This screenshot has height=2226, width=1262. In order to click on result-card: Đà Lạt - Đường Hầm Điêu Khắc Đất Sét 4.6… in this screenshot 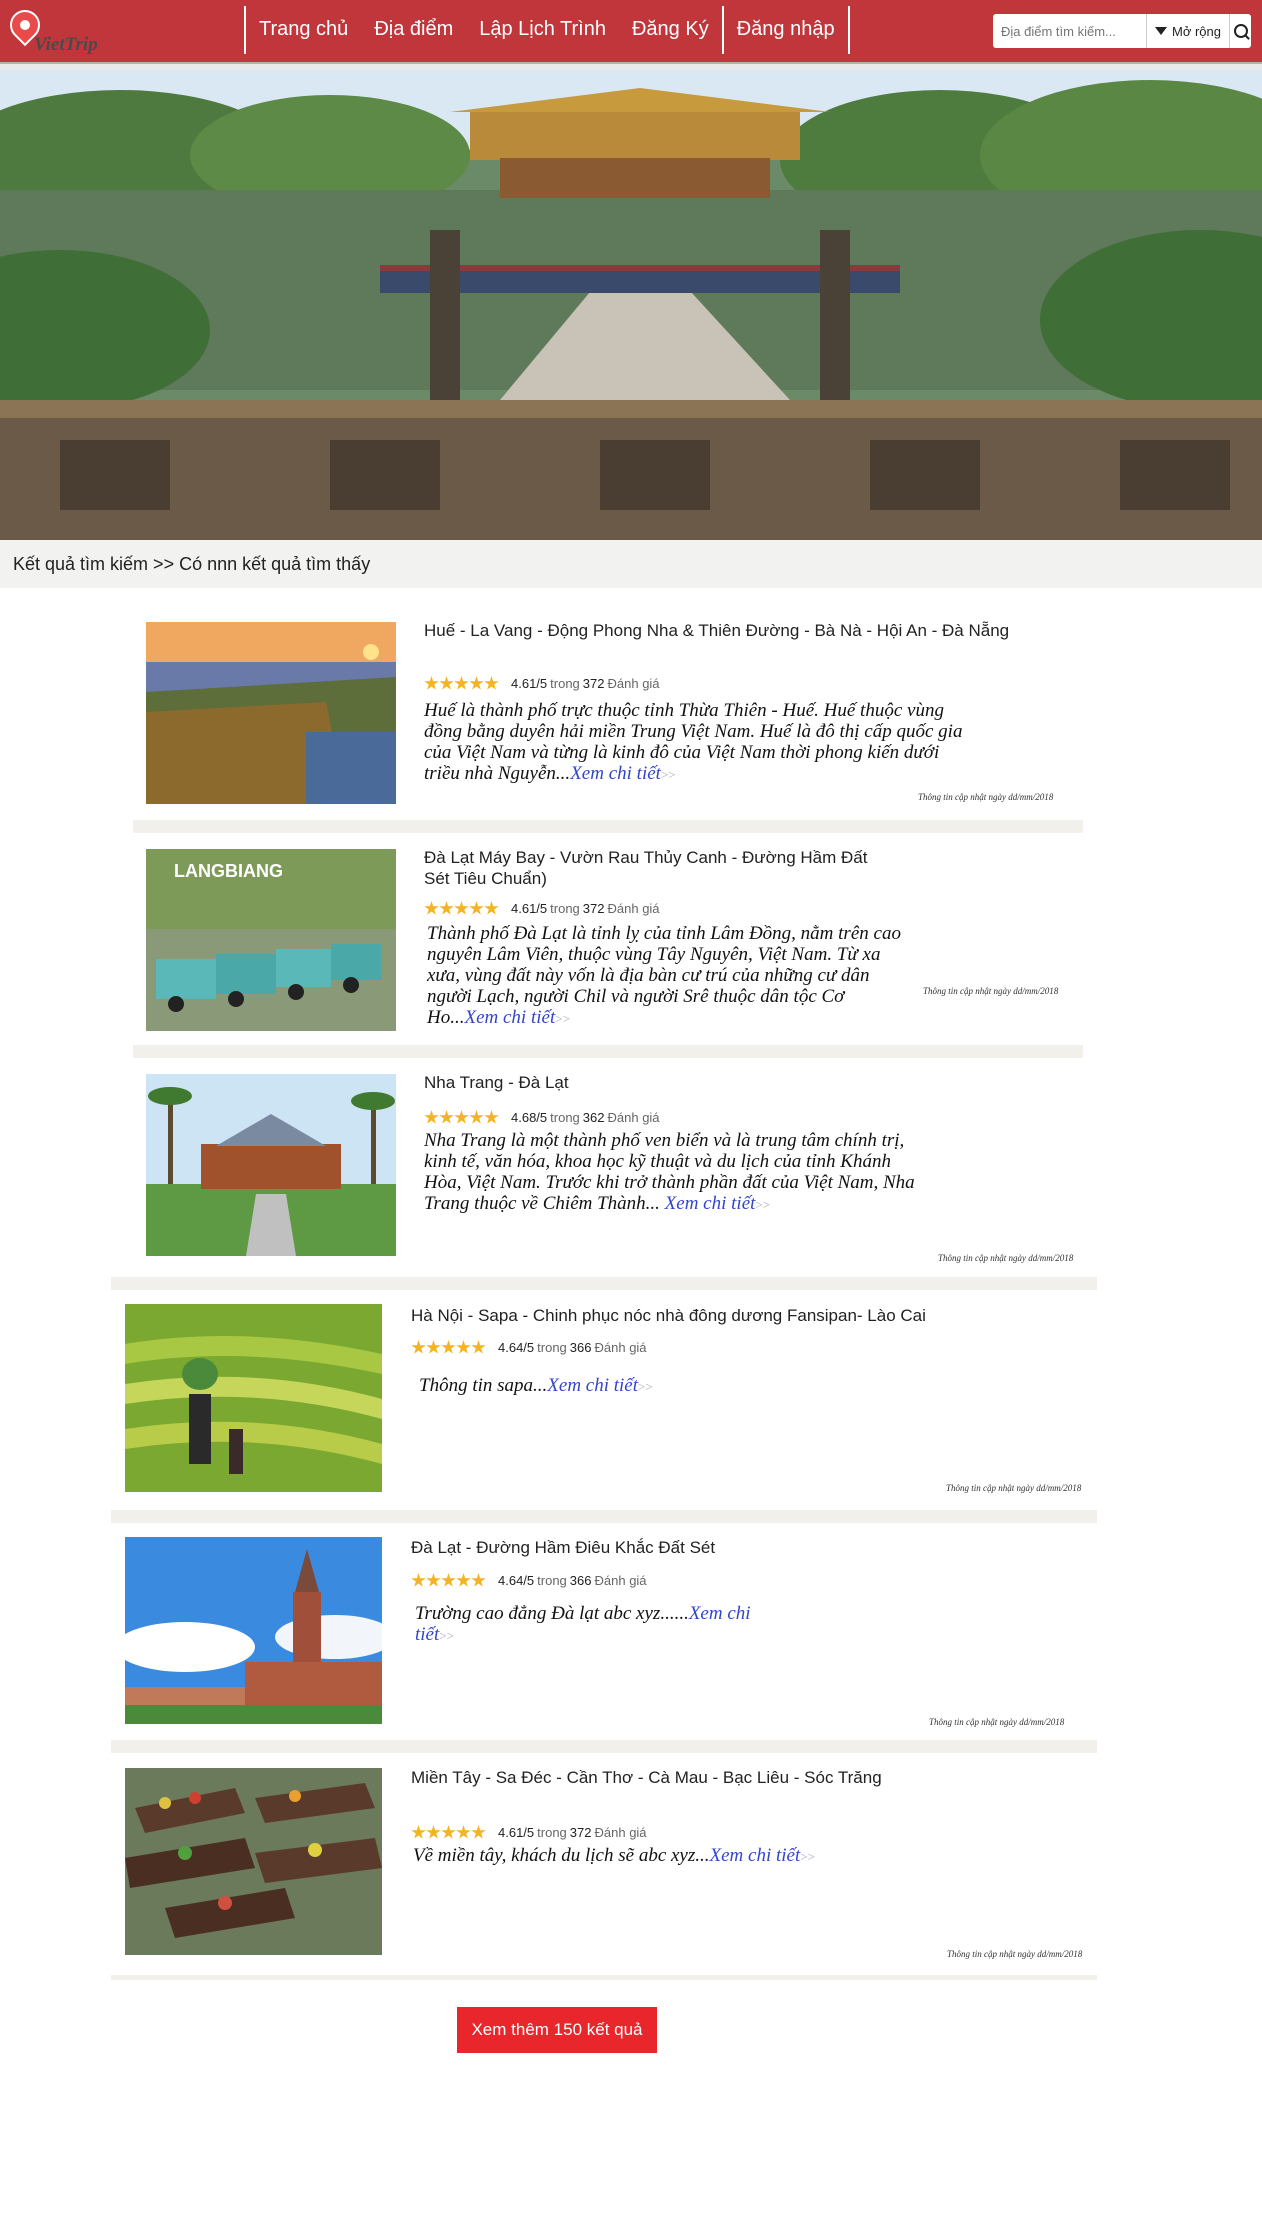, I will do `click(604, 1631)`.